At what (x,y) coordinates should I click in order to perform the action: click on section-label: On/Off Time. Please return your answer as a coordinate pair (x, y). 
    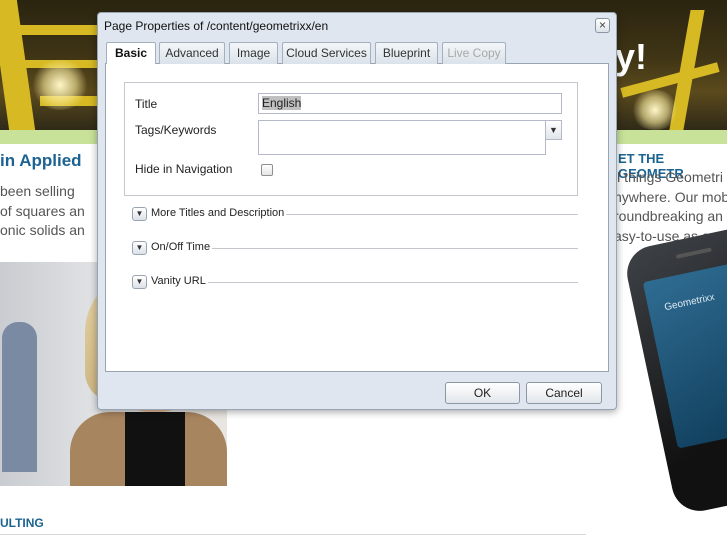
    Looking at the image, I should click on (182, 247).